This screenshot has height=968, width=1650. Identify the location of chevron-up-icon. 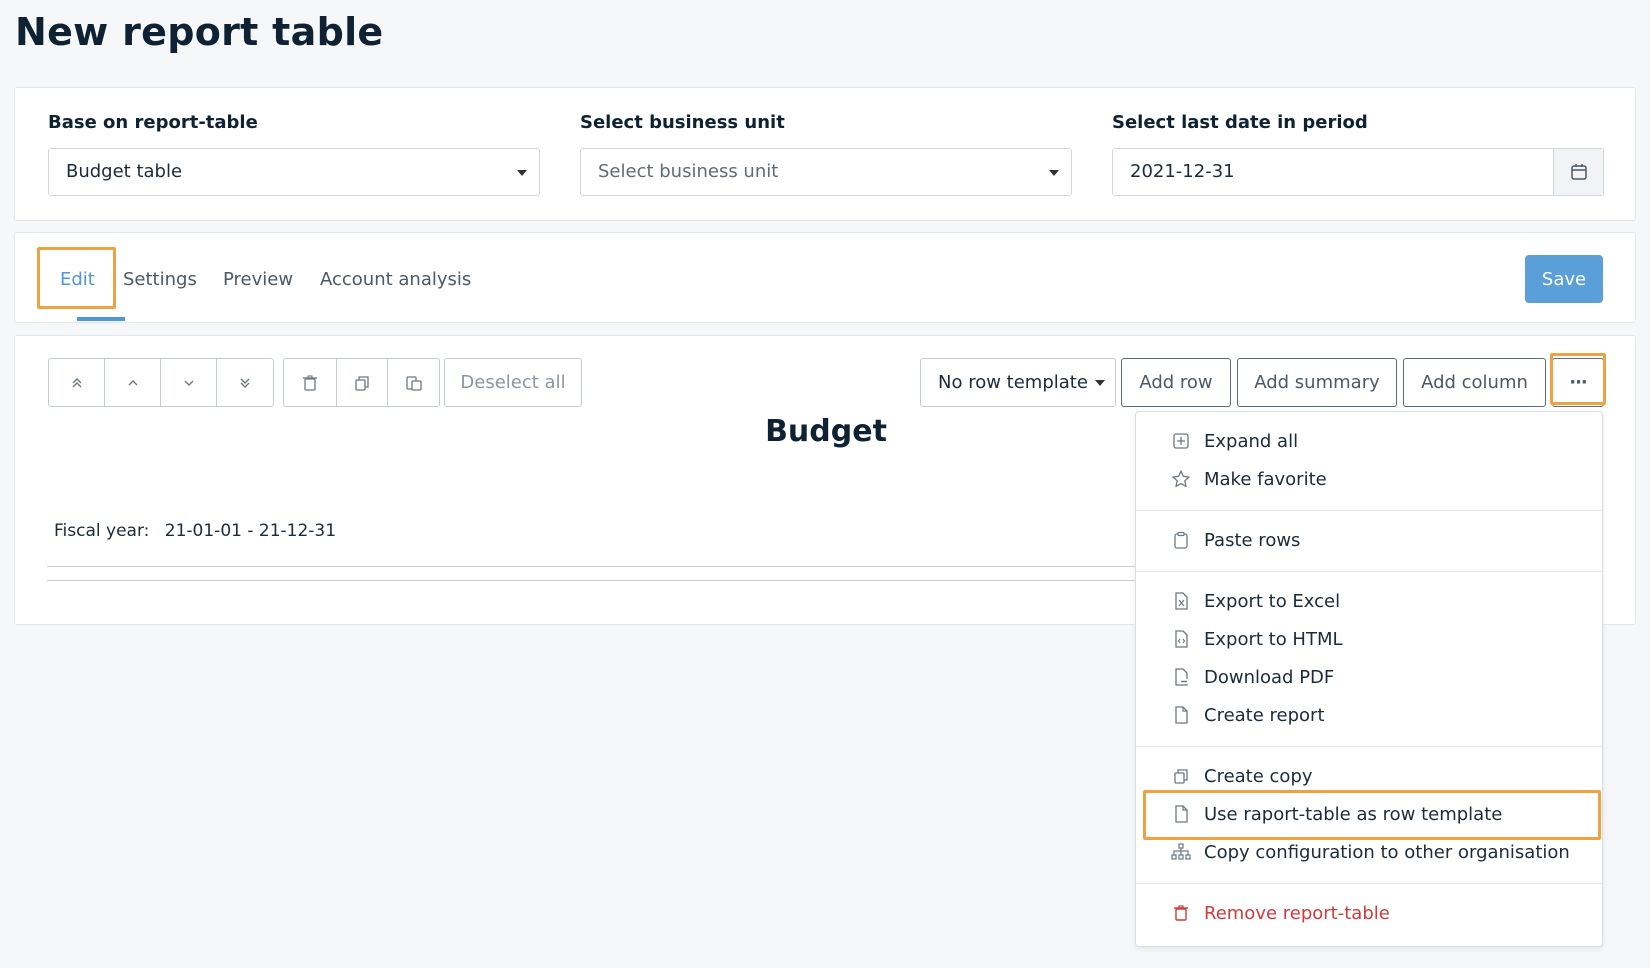
(132, 382).